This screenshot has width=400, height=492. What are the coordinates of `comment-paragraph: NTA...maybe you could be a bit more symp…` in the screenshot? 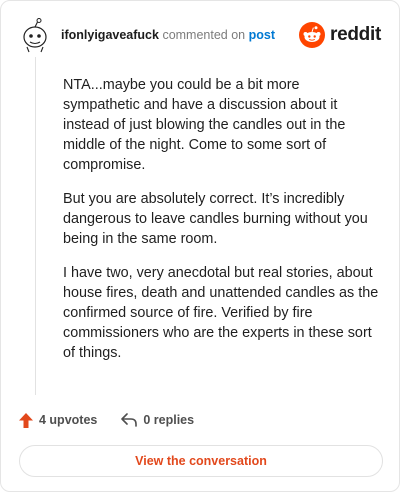 It's located at (204, 125).